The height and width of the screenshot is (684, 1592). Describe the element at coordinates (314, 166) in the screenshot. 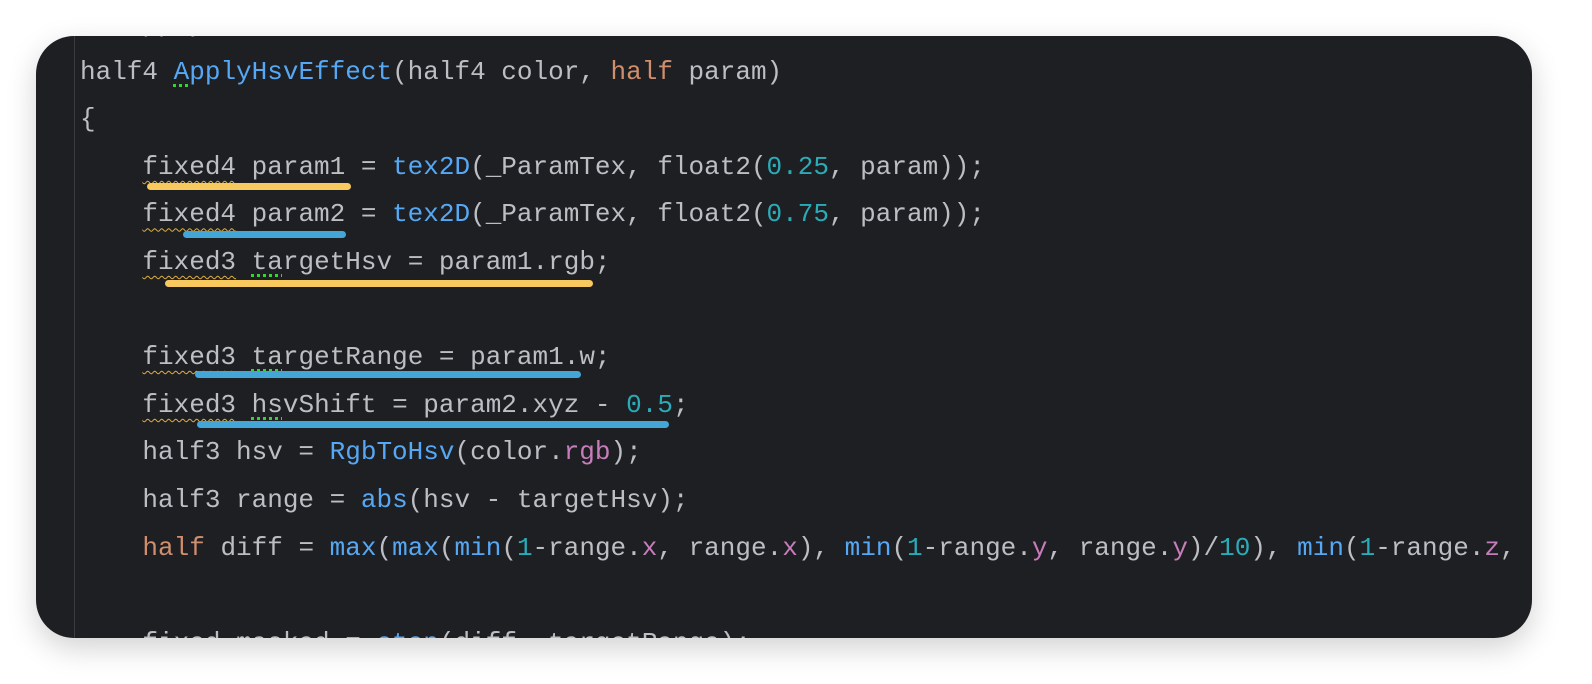

I see `code-token: param1 =` at that location.